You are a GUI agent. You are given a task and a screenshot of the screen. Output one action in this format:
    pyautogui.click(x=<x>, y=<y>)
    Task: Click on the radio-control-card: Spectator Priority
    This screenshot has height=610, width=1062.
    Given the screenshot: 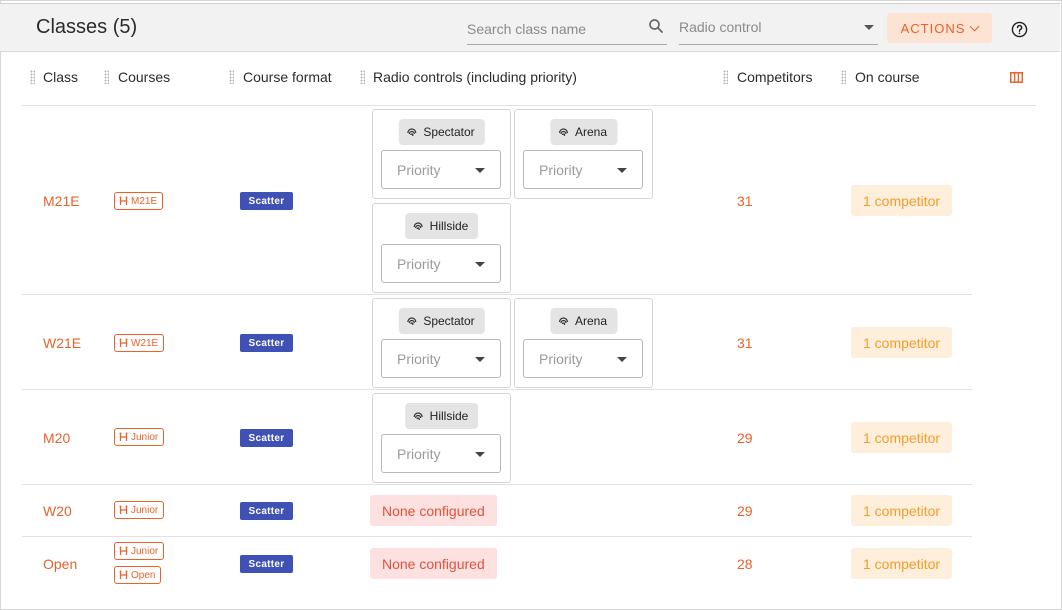 What is the action you would take?
    pyautogui.click(x=441, y=154)
    